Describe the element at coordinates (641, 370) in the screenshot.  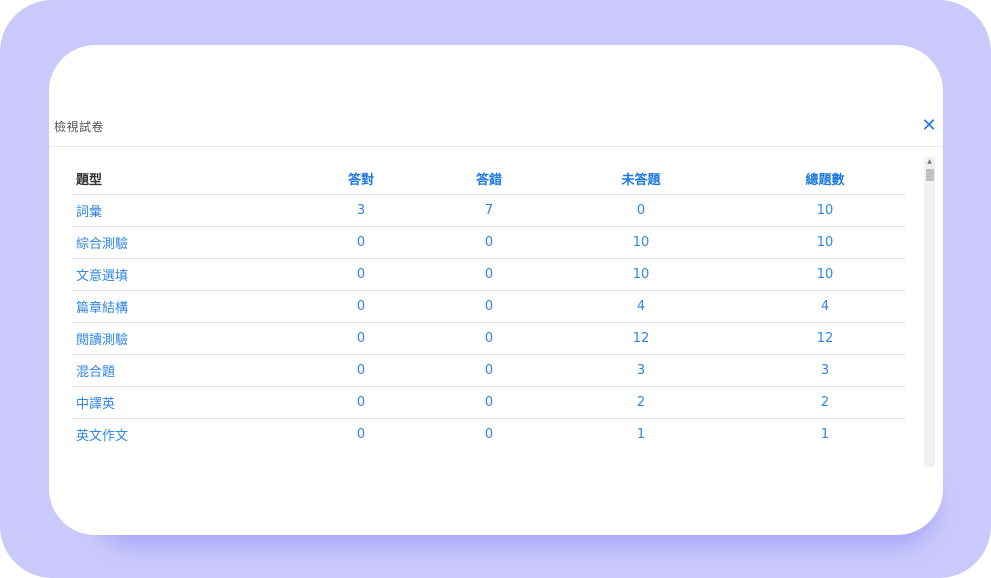
I see `cell-unanswered: 3` at that location.